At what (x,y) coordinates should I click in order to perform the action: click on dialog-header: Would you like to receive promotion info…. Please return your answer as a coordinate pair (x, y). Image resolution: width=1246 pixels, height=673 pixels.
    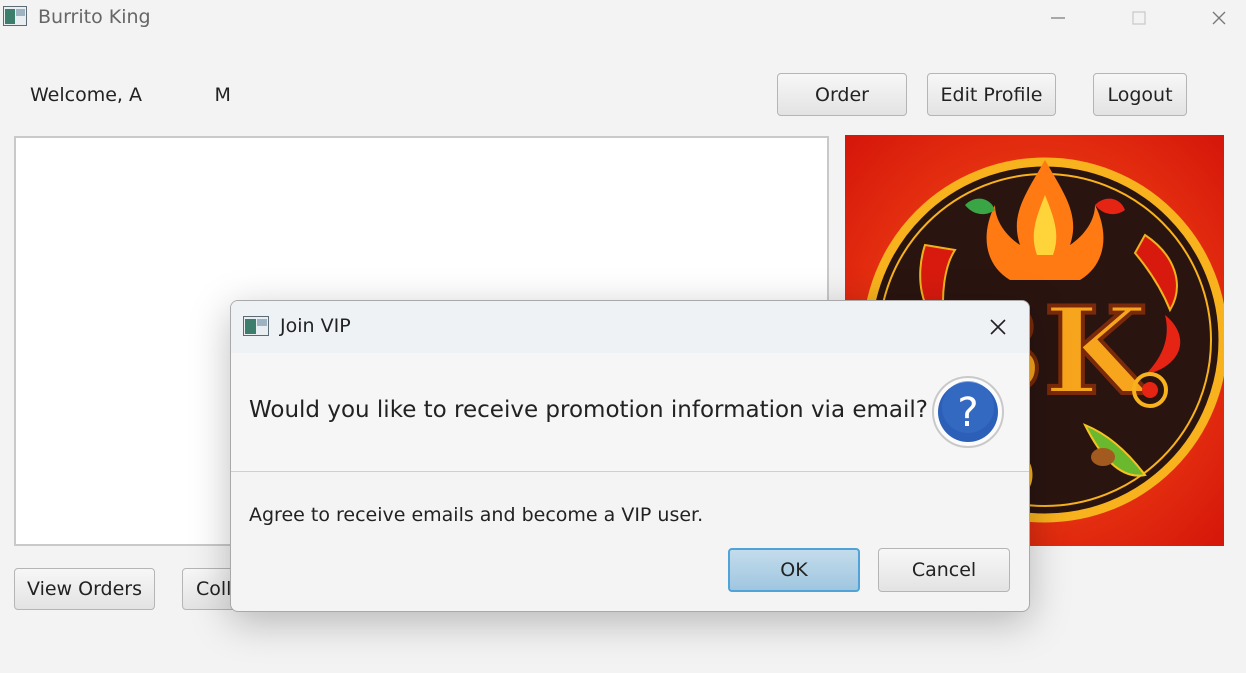
    Looking at the image, I should click on (630, 412).